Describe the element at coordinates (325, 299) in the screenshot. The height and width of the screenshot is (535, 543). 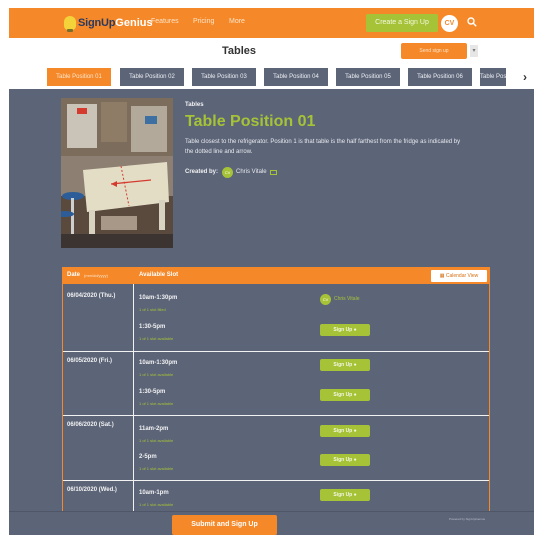
I see `participant-avatar: CV` at that location.